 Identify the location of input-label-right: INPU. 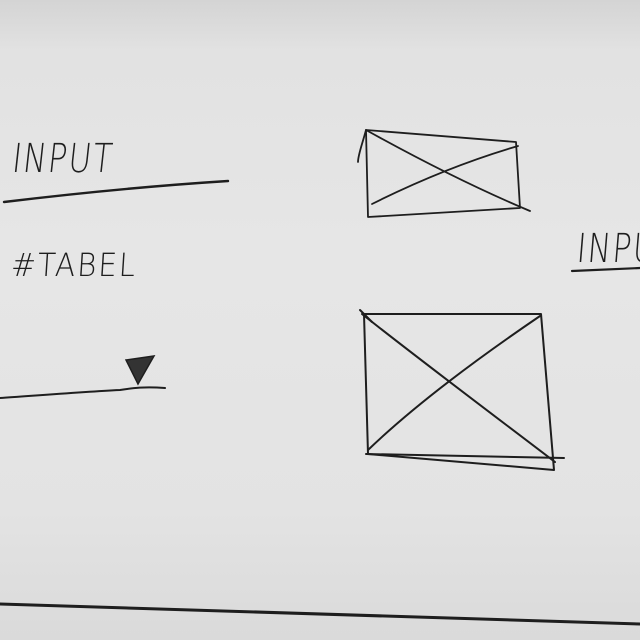
(607, 249).